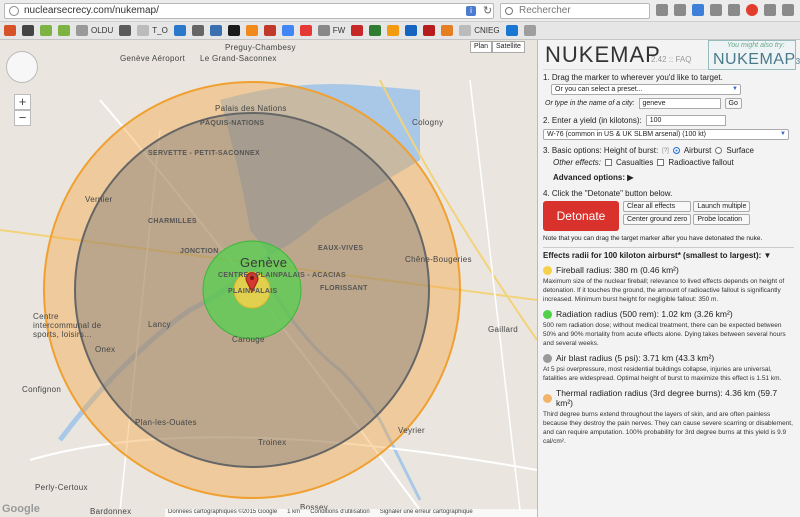 Image resolution: width=800 pixels, height=517 pixels. What do you see at coordinates (716, 10) in the screenshot?
I see `home-icon` at bounding box center [716, 10].